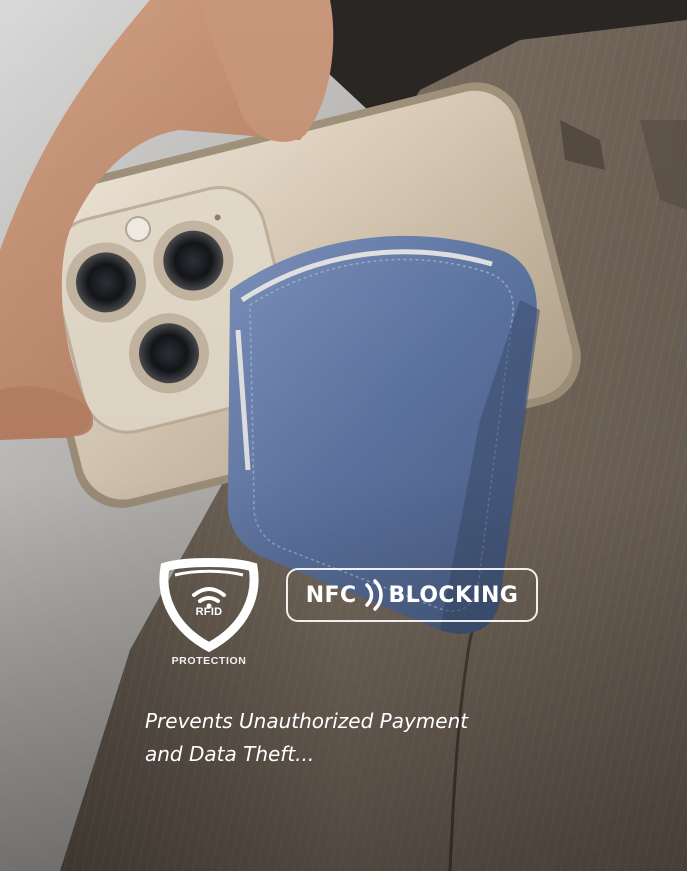 The width and height of the screenshot is (687, 871). I want to click on rfid-protection-badge: RFID PROTECTION, so click(209, 615).